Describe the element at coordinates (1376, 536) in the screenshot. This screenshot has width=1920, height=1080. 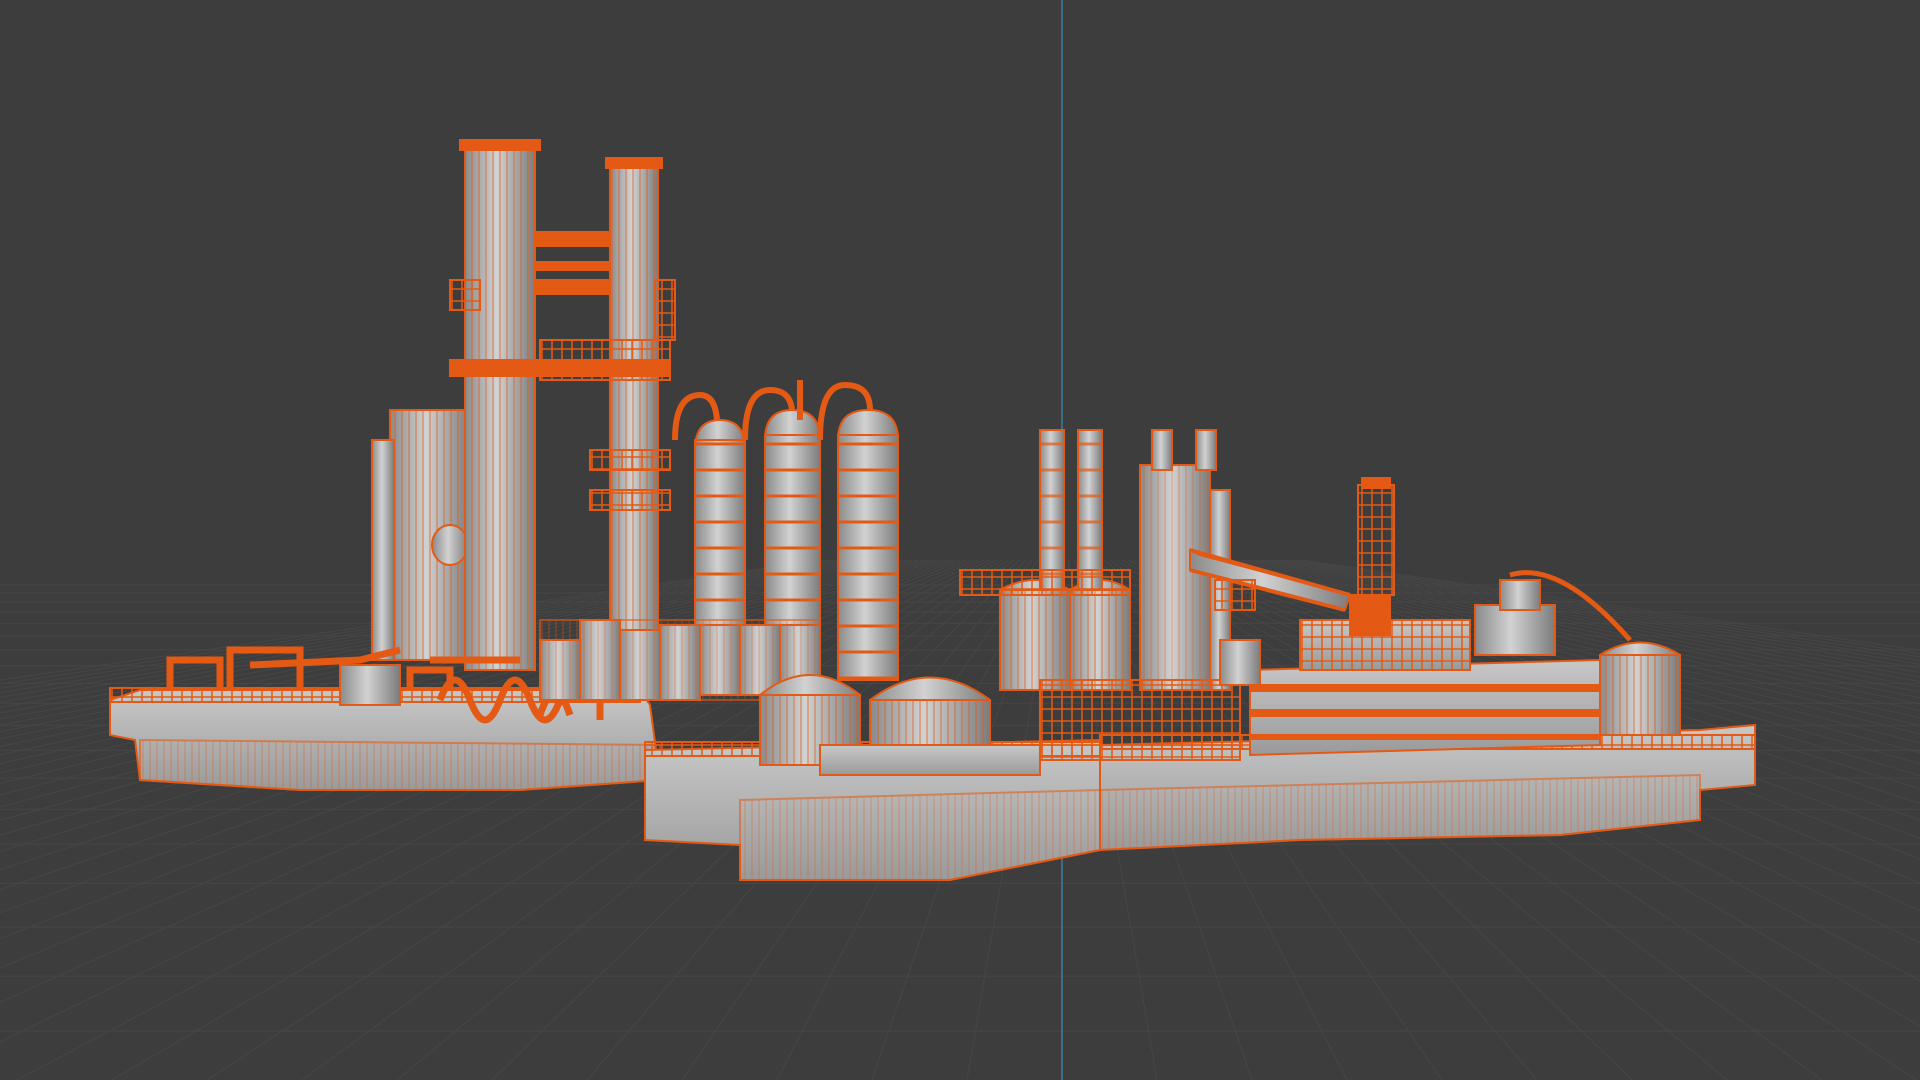
I see `lattice-tower` at that location.